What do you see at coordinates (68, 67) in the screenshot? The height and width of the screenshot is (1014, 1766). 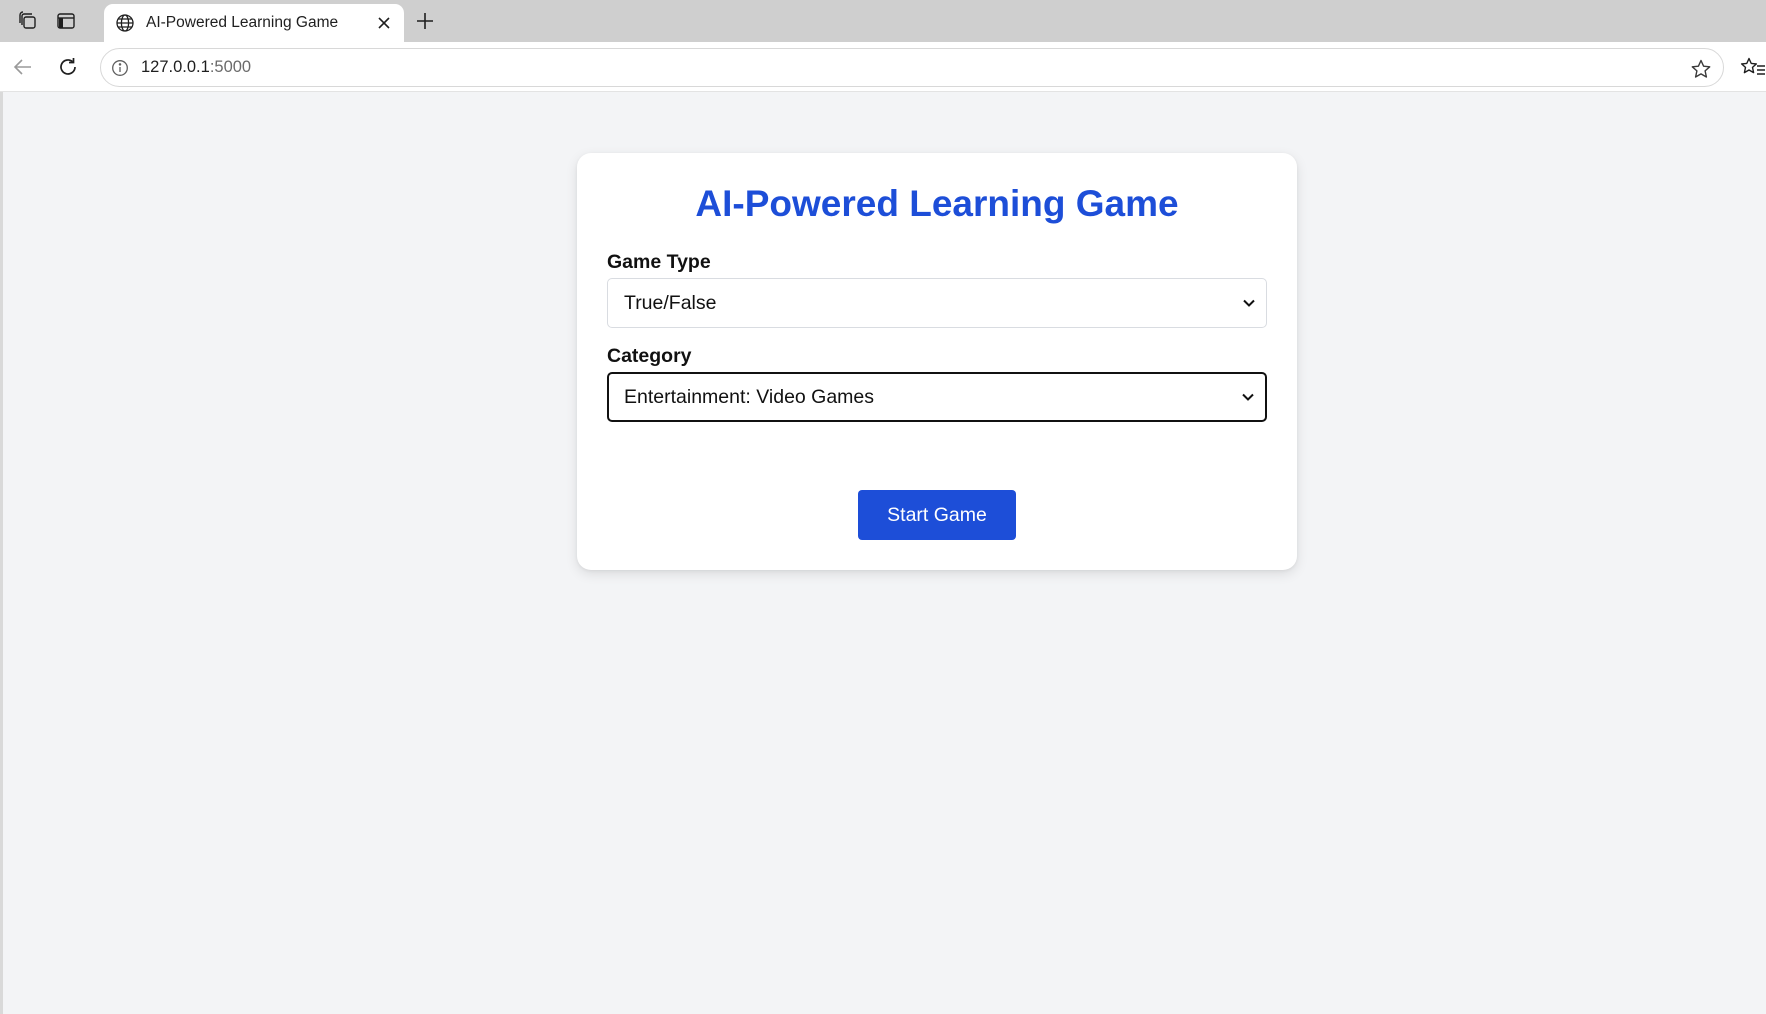 I see `reload-icon` at bounding box center [68, 67].